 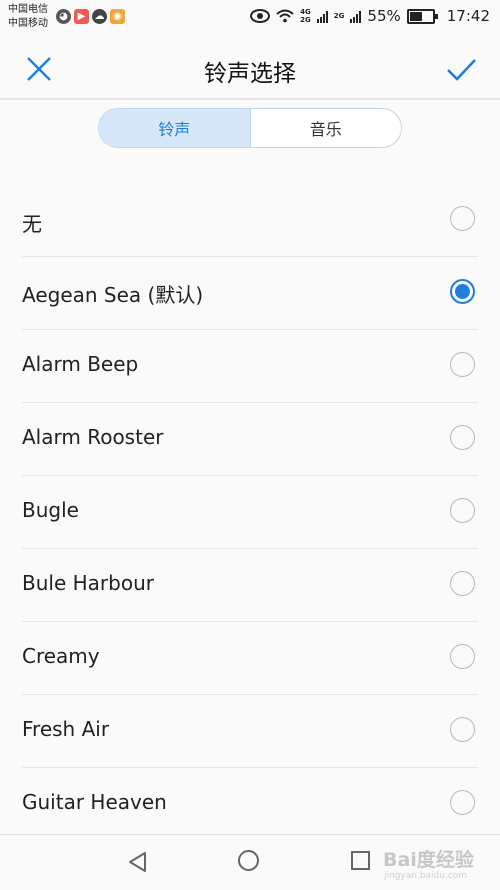 What do you see at coordinates (66, 729) in the screenshot?
I see `ringtone-label: Fresh Air` at bounding box center [66, 729].